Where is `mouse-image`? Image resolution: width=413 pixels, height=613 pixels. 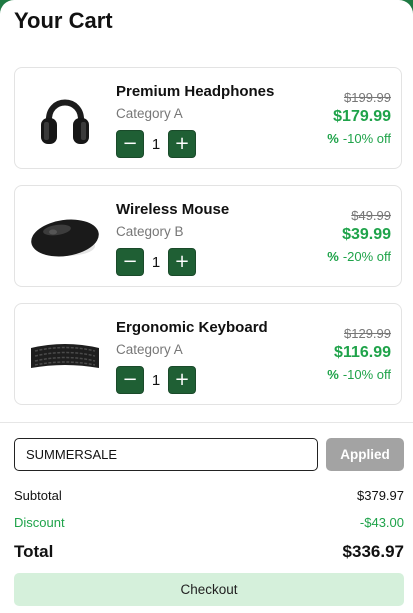 mouse-image is located at coordinates (65, 238).